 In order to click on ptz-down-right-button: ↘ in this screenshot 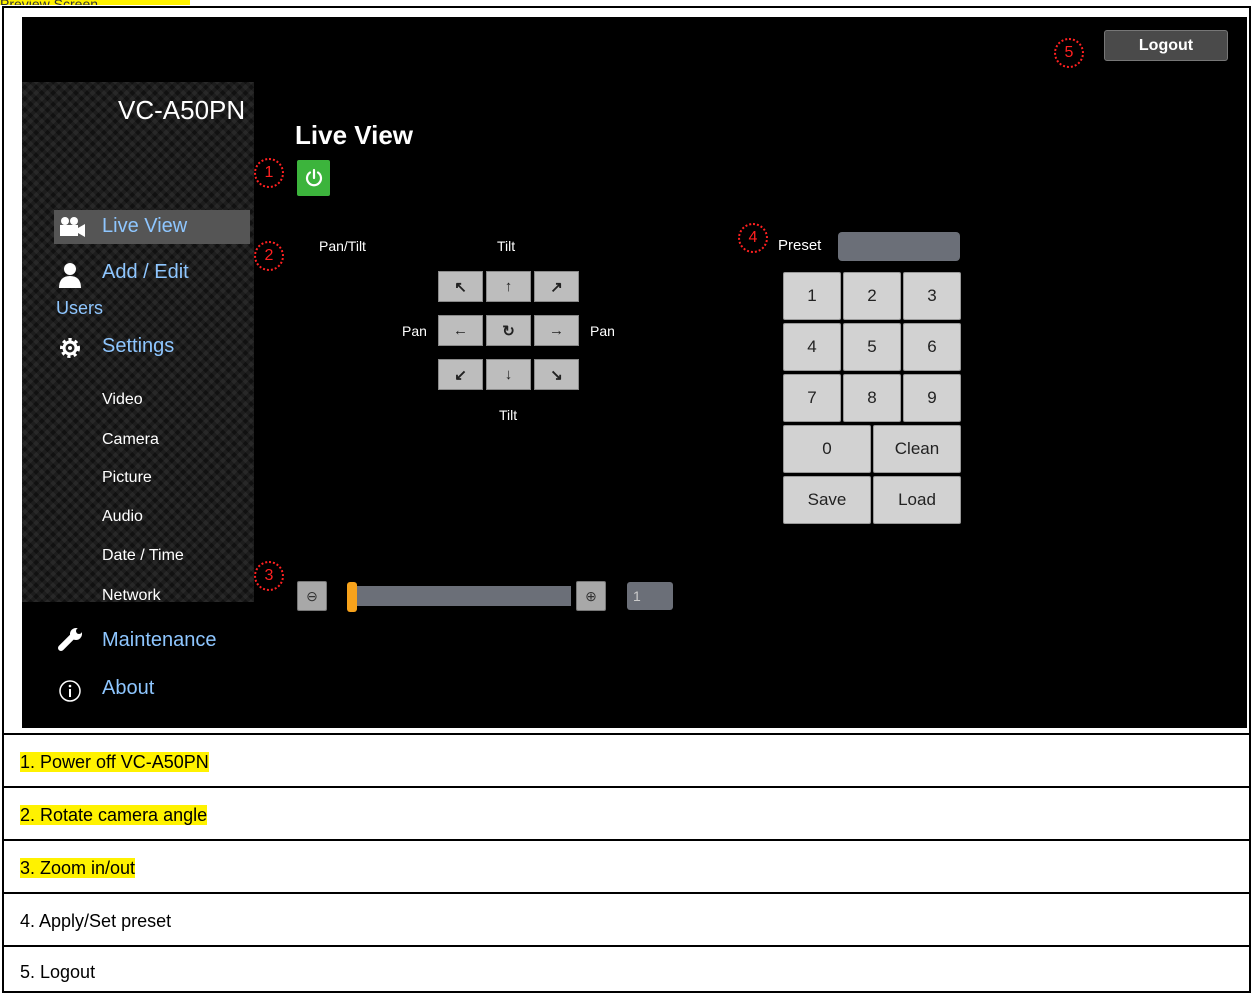, I will do `click(556, 374)`.